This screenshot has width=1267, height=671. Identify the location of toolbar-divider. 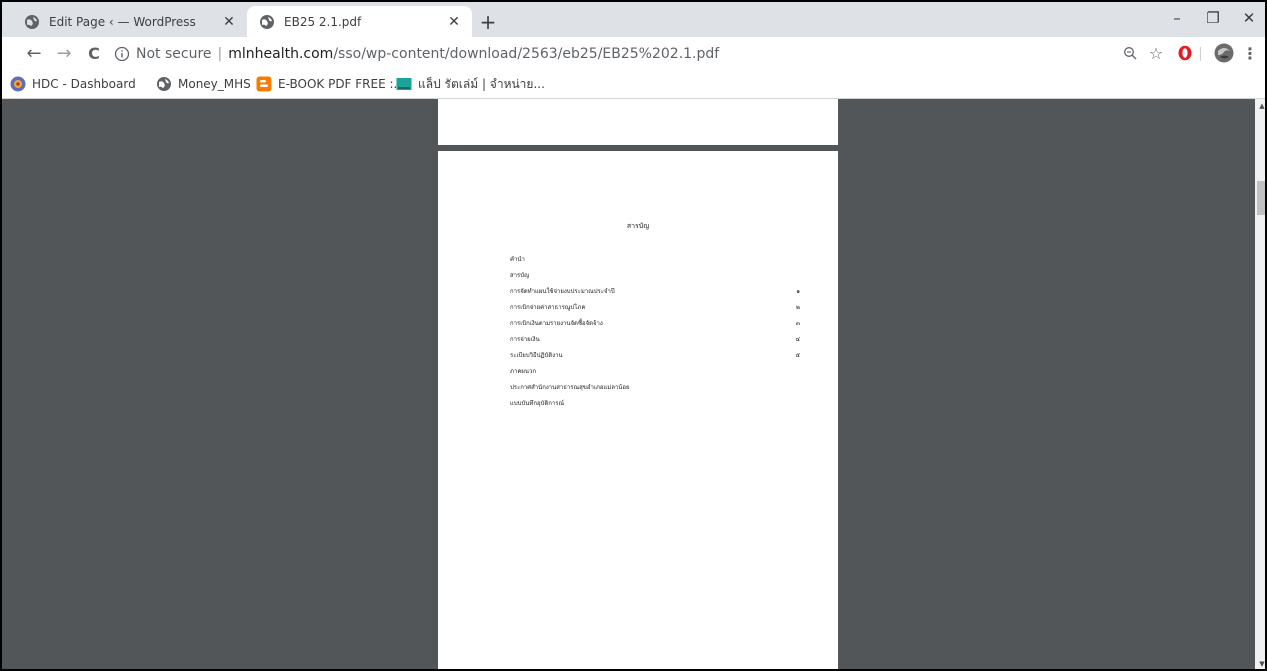
(1200, 54).